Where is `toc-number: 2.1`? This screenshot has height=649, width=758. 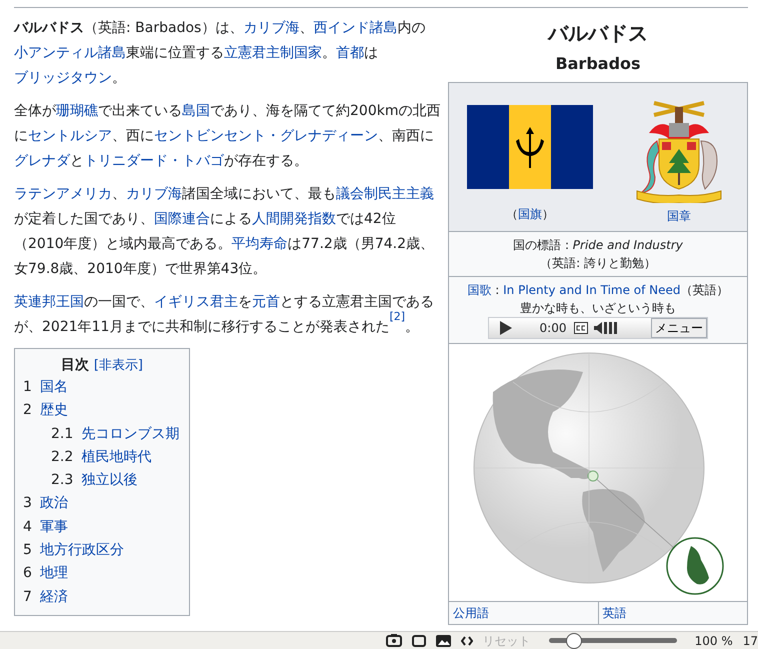
toc-number: 2.1 is located at coordinates (62, 434).